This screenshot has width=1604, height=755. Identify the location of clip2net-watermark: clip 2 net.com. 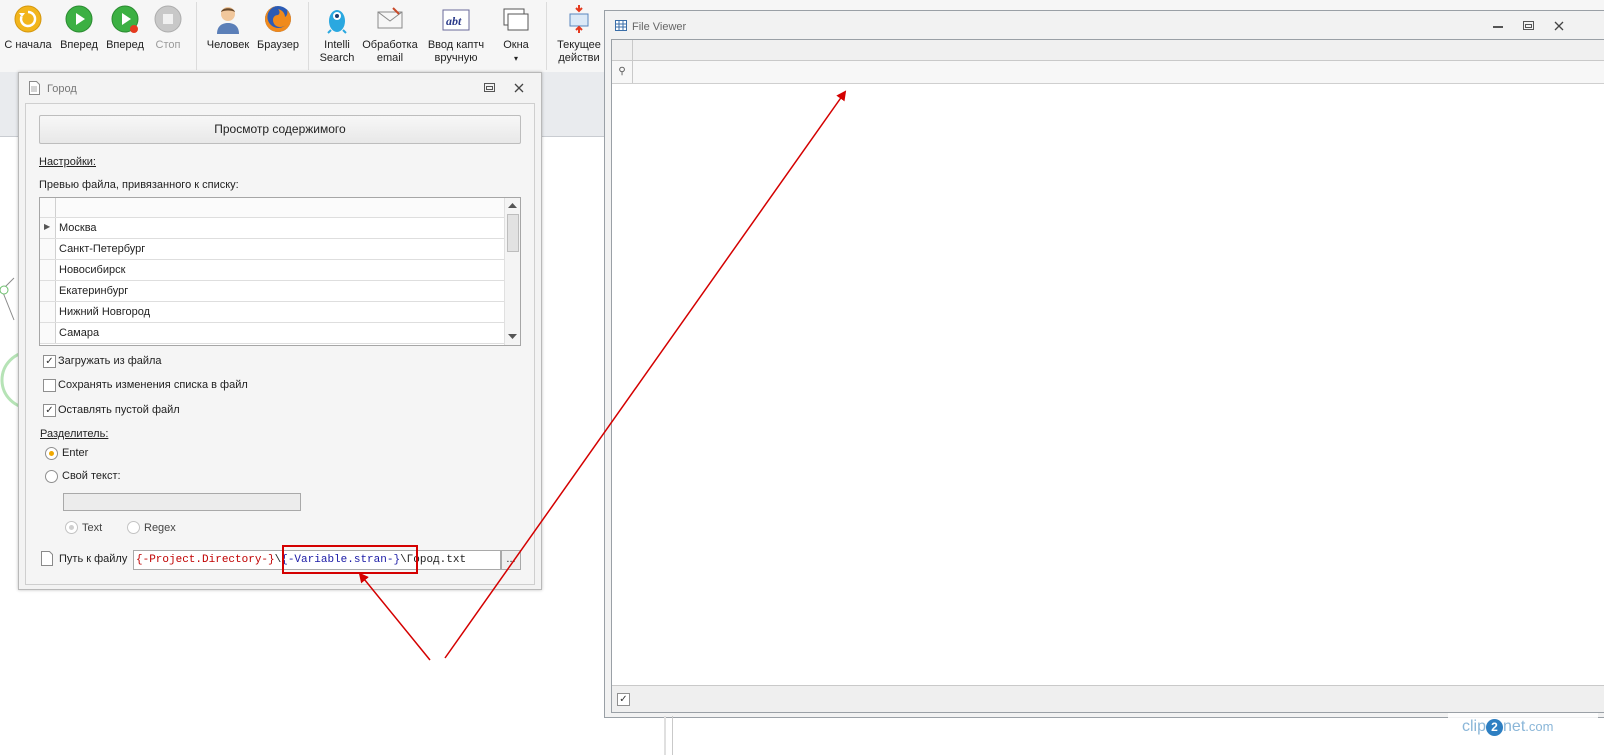
(1523, 727).